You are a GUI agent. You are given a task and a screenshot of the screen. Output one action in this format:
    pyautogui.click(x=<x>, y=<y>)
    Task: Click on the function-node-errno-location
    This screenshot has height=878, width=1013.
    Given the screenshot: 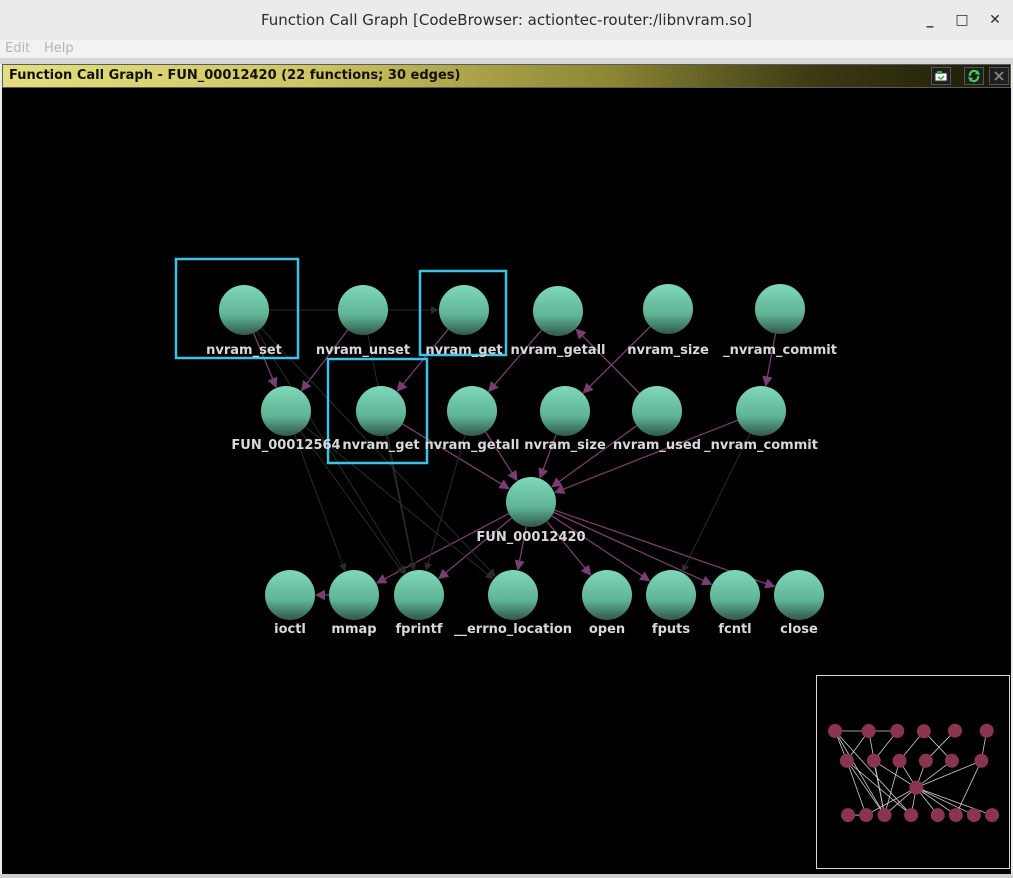 What is the action you would take?
    pyautogui.click(x=513, y=595)
    